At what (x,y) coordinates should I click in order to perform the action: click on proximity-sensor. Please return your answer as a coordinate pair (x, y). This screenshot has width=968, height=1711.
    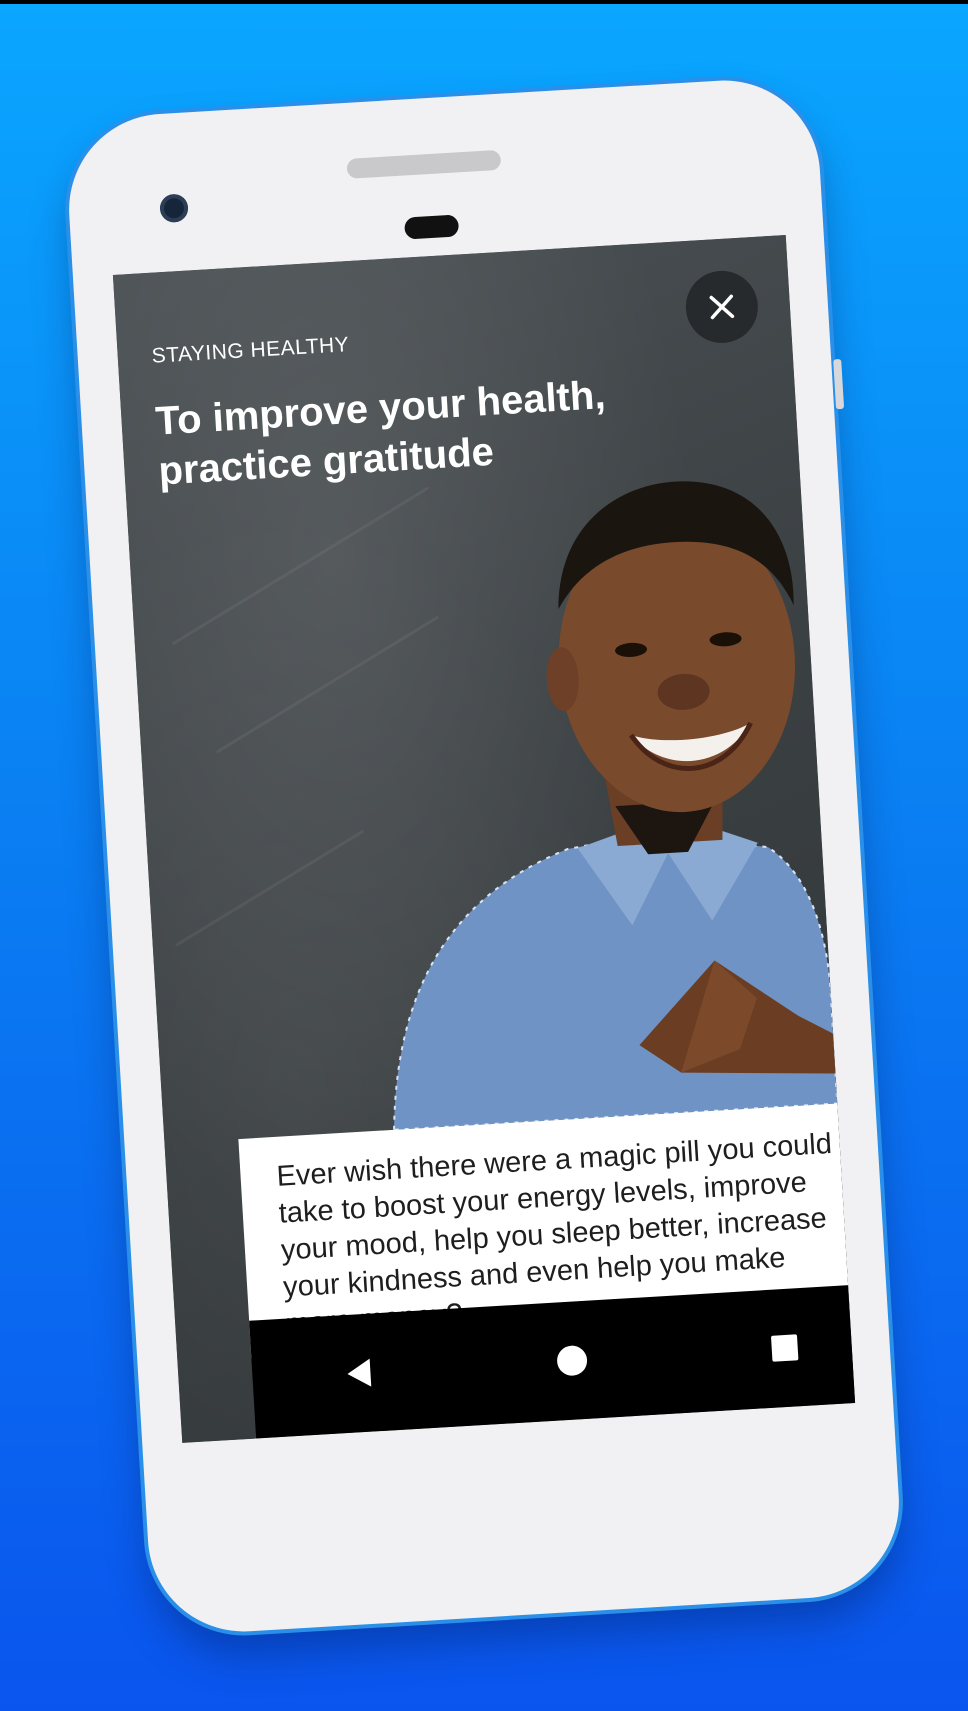
    Looking at the image, I should click on (431, 227).